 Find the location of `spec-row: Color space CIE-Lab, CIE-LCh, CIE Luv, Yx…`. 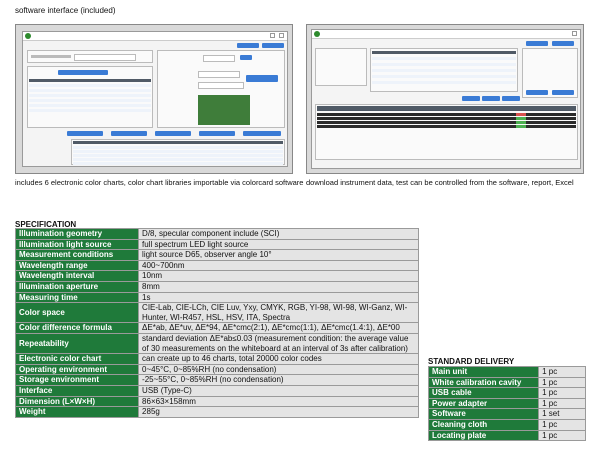

spec-row: Color space CIE-Lab, CIE-LCh, CIE Luv, Yx… is located at coordinates (216, 313).